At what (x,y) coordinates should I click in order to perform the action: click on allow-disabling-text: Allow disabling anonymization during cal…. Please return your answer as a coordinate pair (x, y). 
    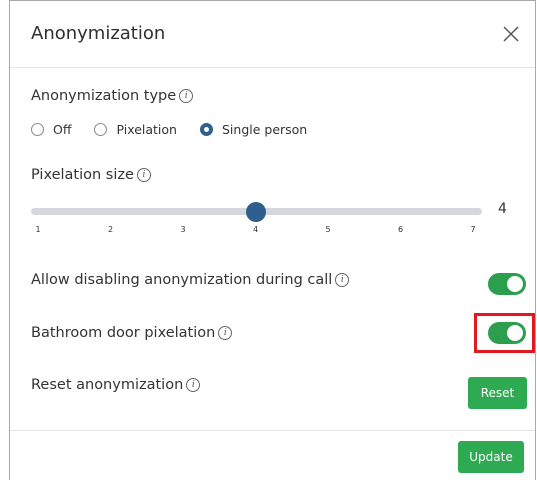
    Looking at the image, I should click on (182, 280).